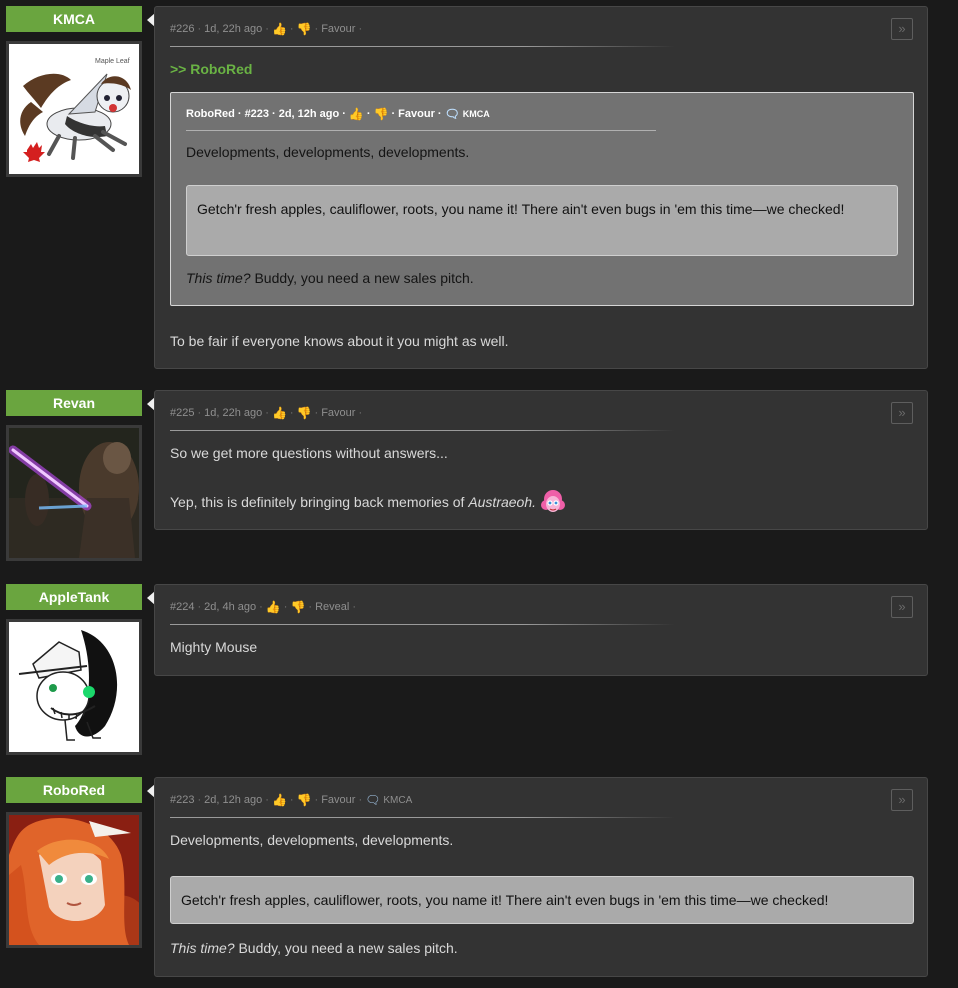 This screenshot has width=958, height=988. What do you see at coordinates (182, 607) in the screenshot?
I see `comment-id: #224` at bounding box center [182, 607].